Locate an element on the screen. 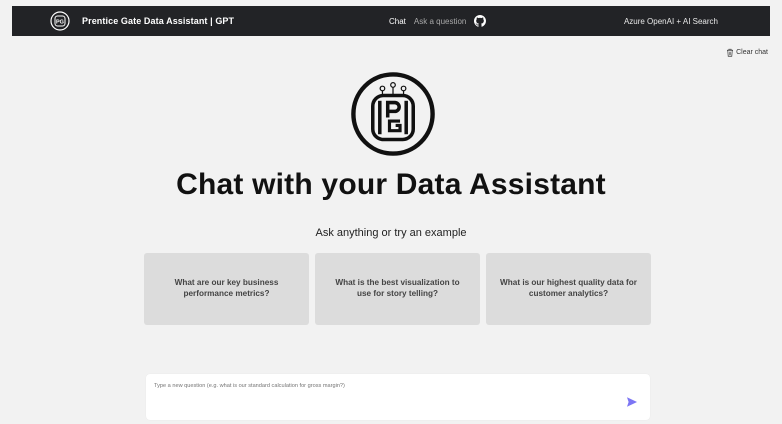  trash-icon is located at coordinates (730, 52).